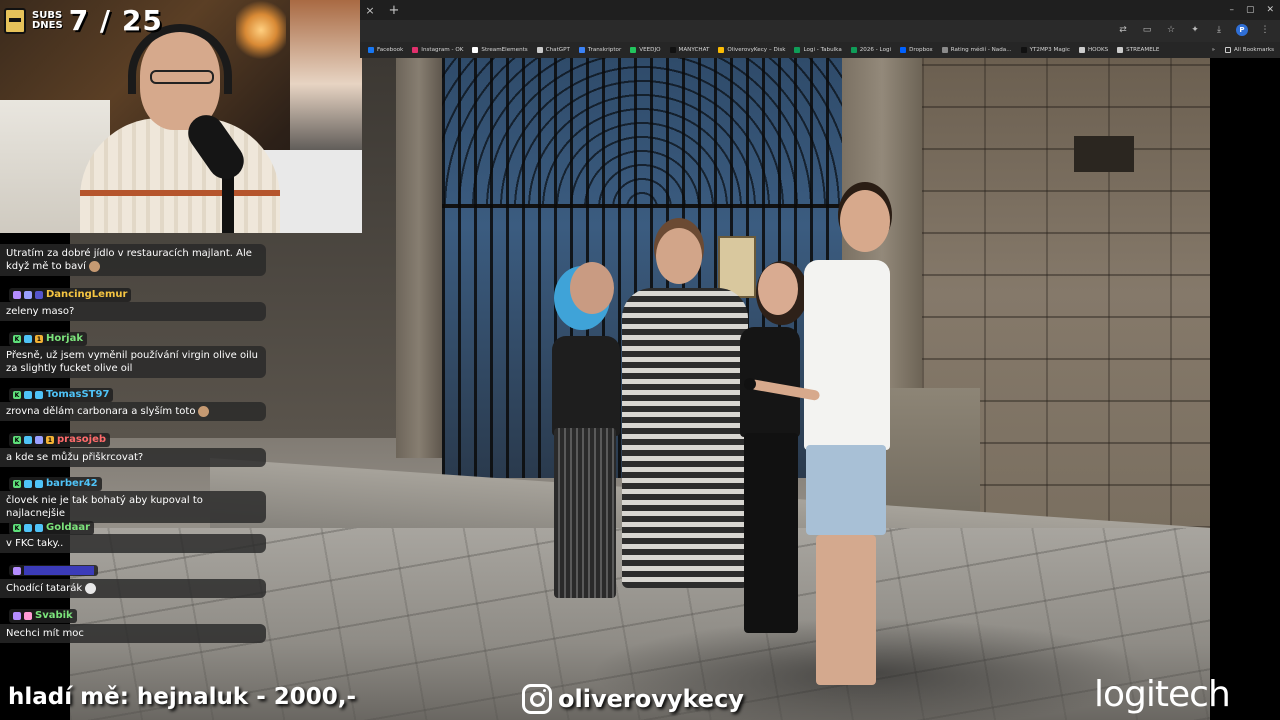  What do you see at coordinates (599, 50) in the screenshot?
I see `bookmark-item: Transkriptor` at bounding box center [599, 50].